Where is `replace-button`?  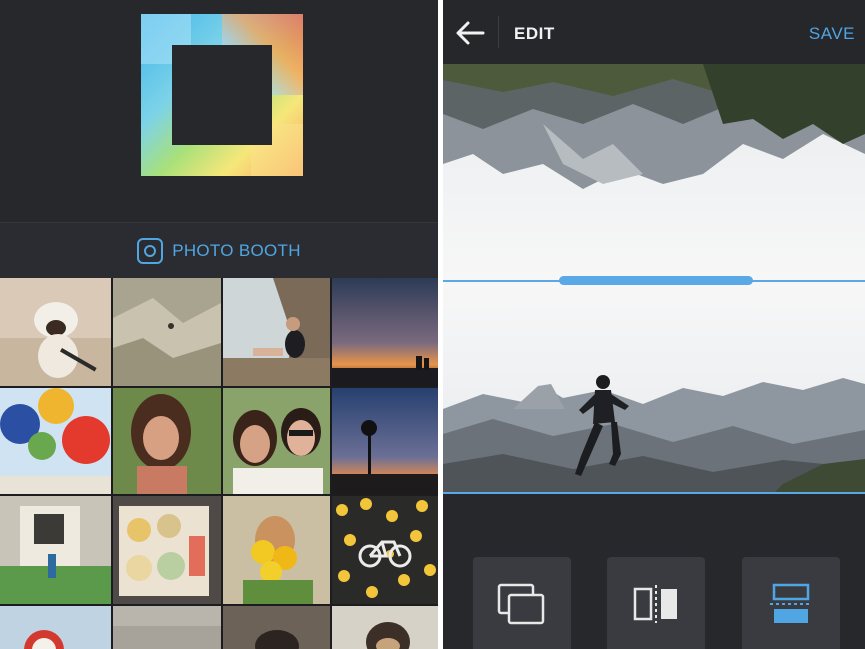 replace-button is located at coordinates (522, 603).